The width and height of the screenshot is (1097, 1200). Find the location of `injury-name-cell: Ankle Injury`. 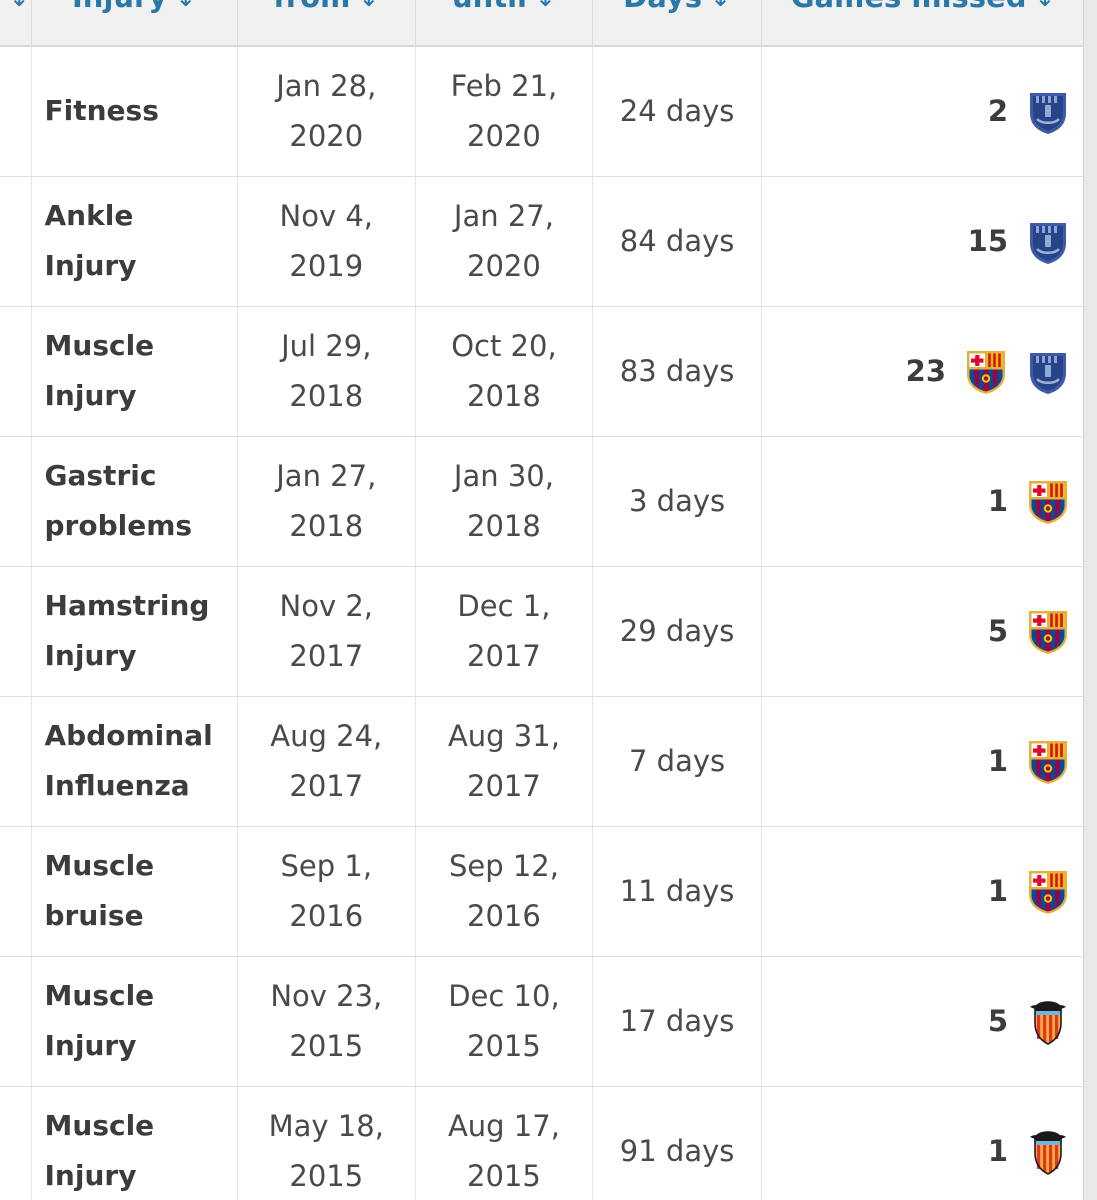

injury-name-cell: Ankle Injury is located at coordinates (134, 241).